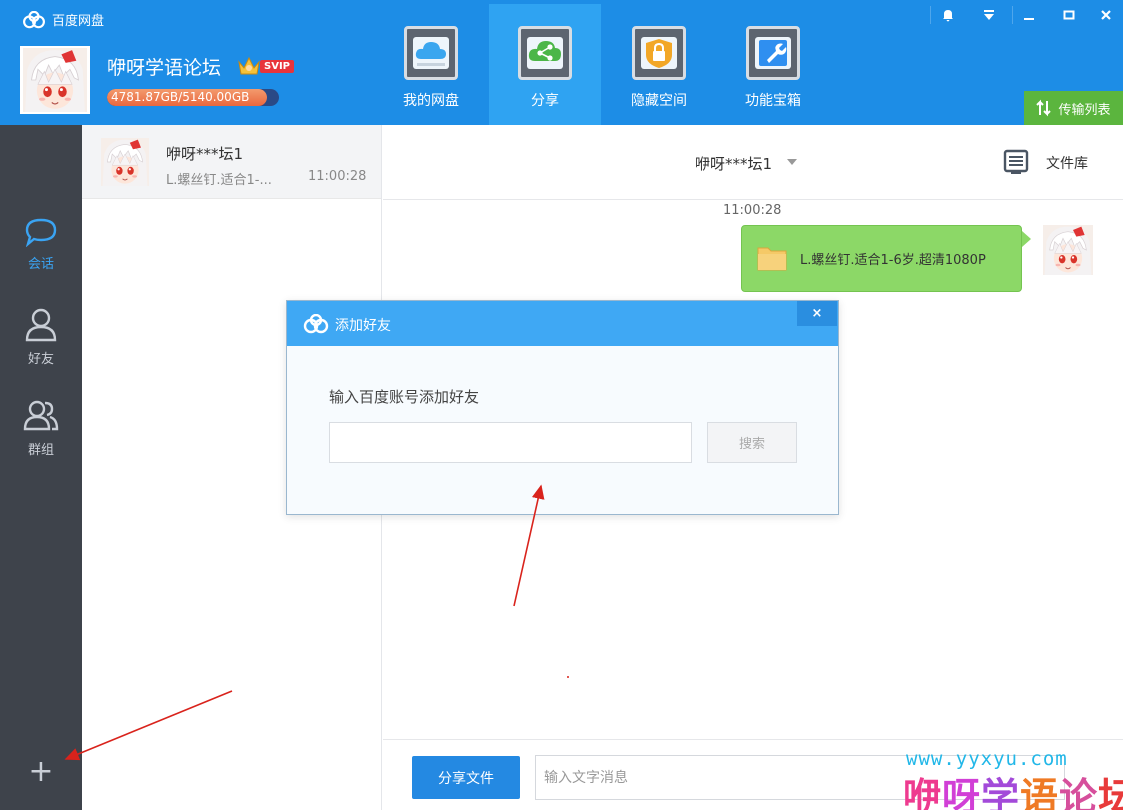 The image size is (1123, 810). Describe the element at coordinates (1029, 15) in the screenshot. I see `minimize-icon` at that location.